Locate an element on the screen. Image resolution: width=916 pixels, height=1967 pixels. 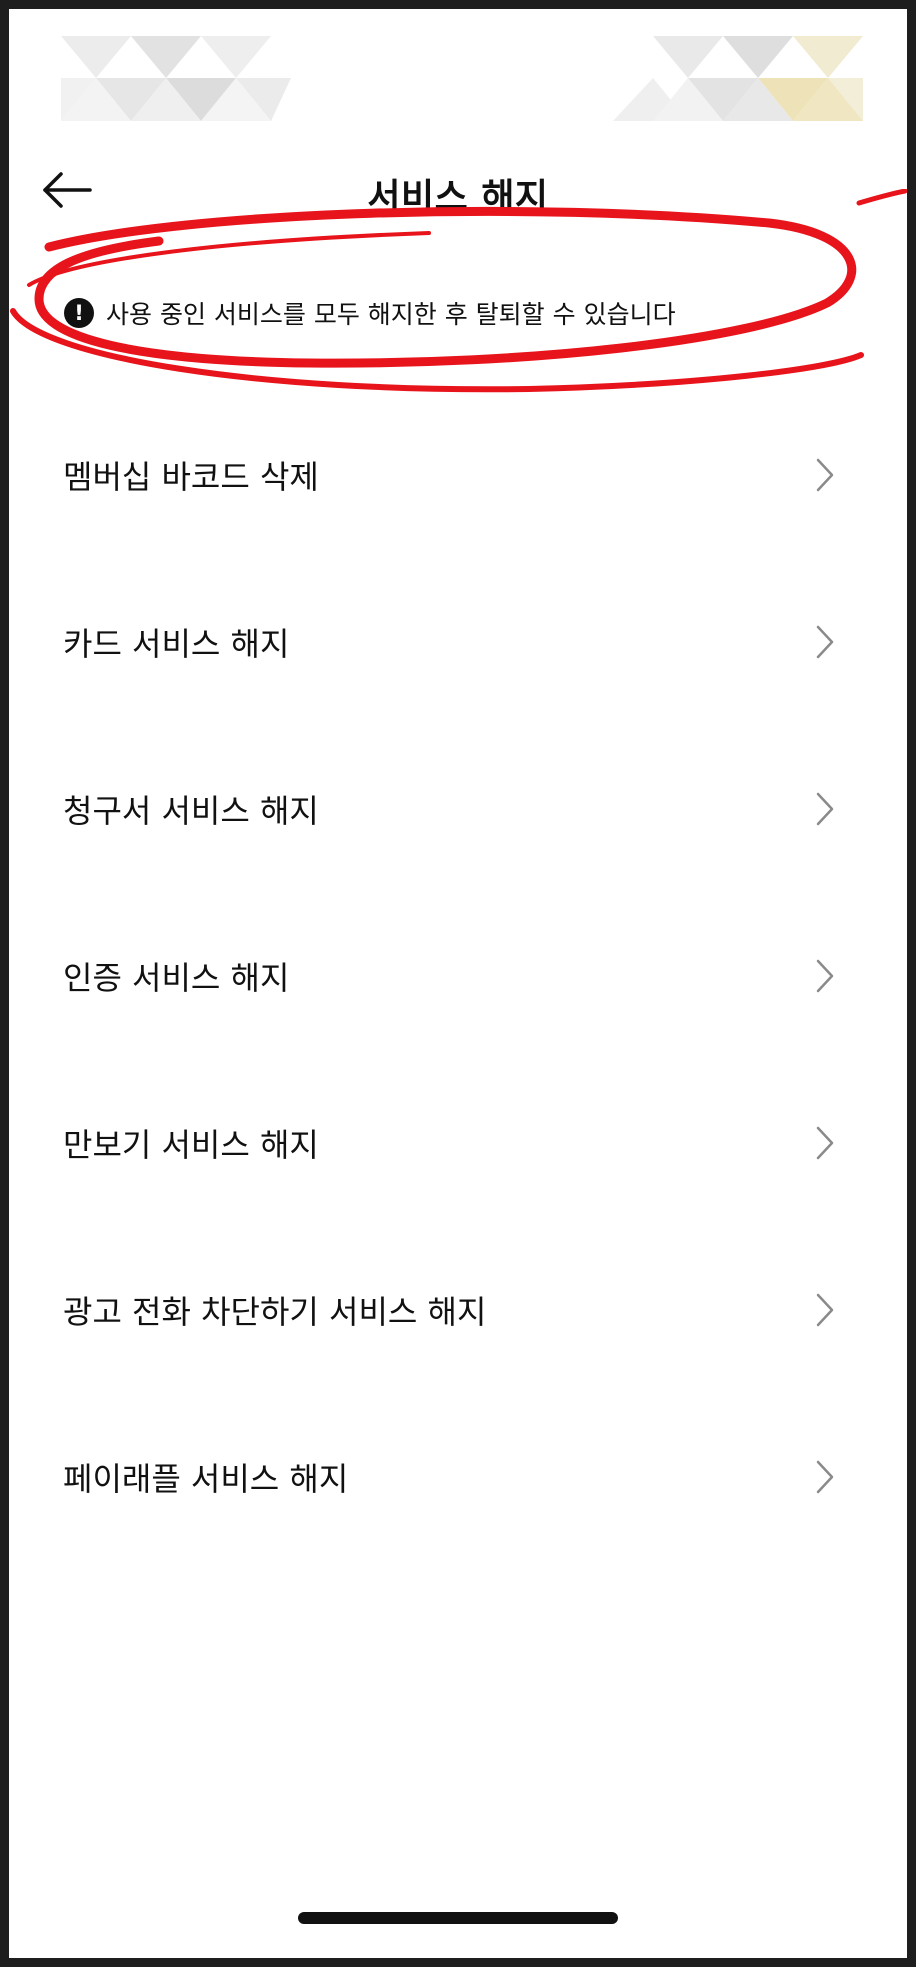
withdrawal-notice: ! 사용 중인 서비스를 모두 해지한 후 탈퇴할 수 있습니다 is located at coordinates (370, 313).